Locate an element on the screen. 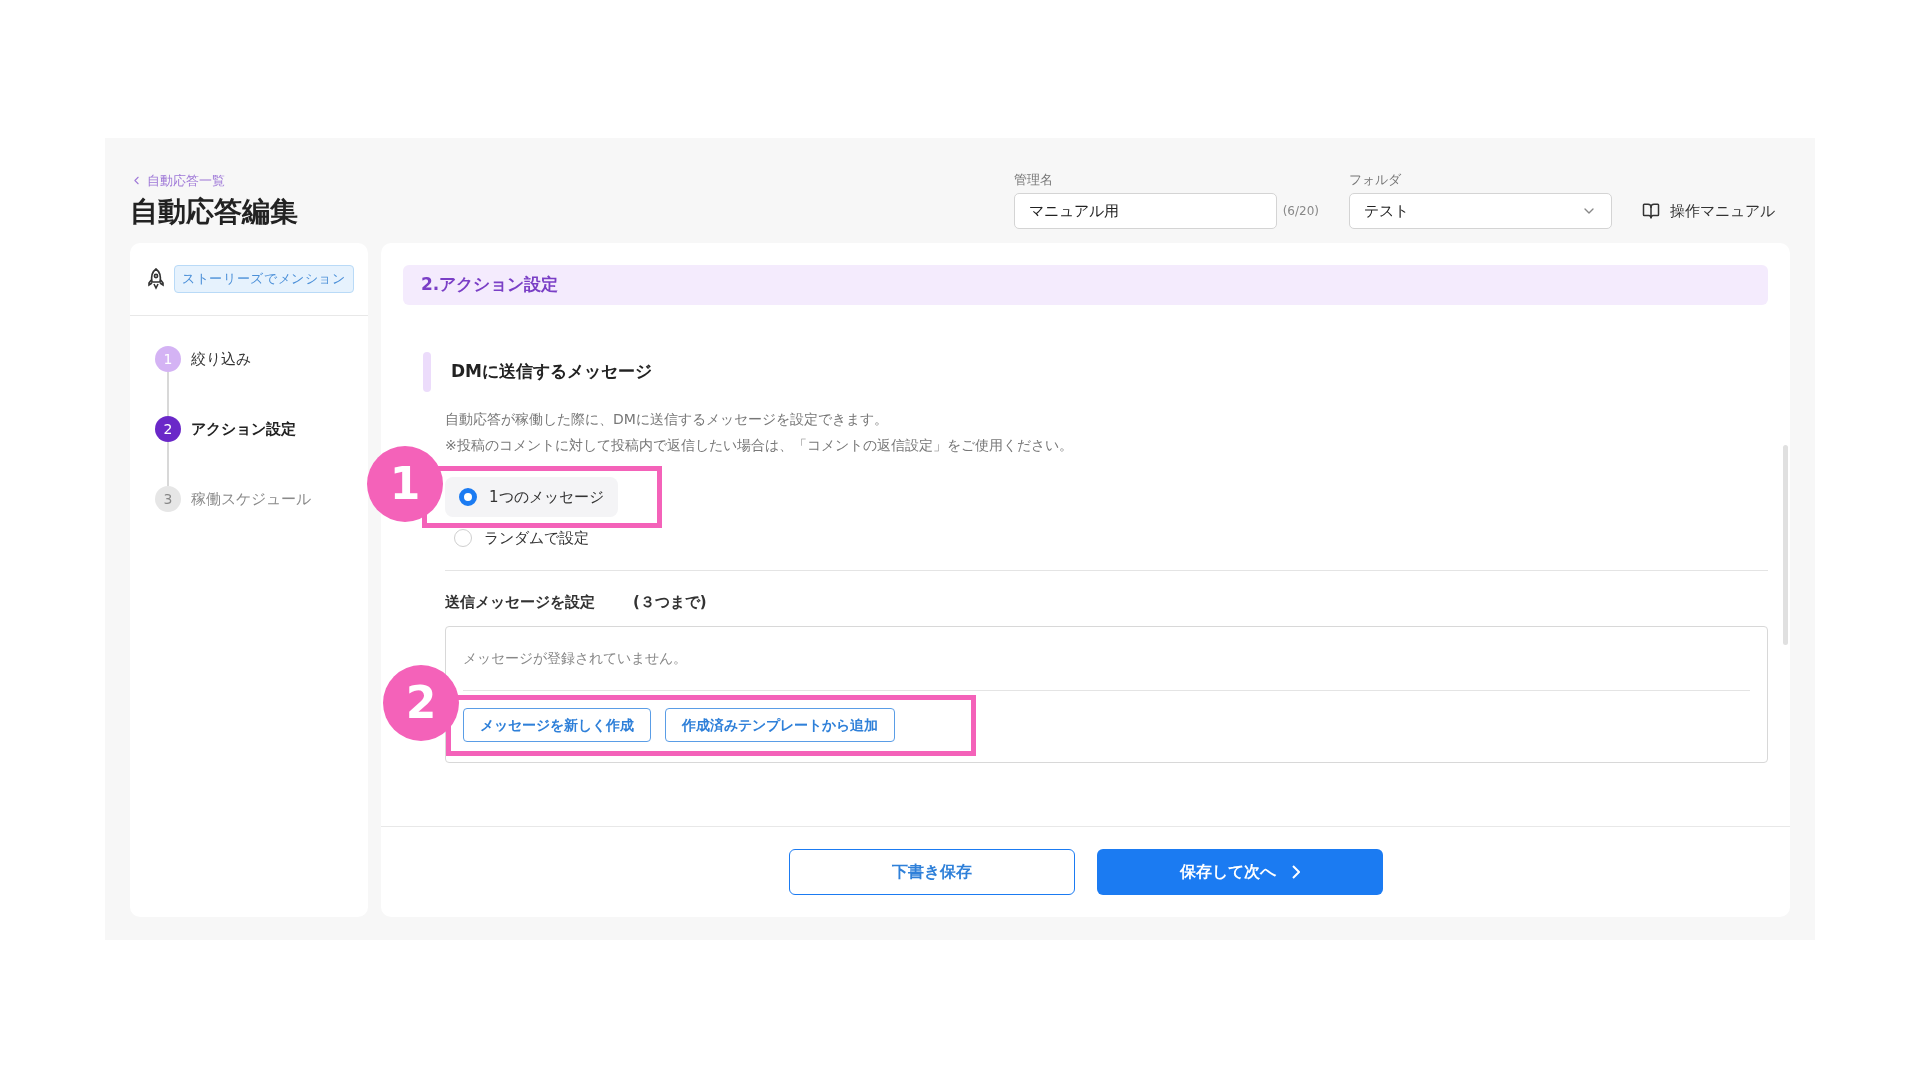 This screenshot has height=1080, width=1920. empty-message-text: メッセージが登録されていません。 is located at coordinates (575, 658).